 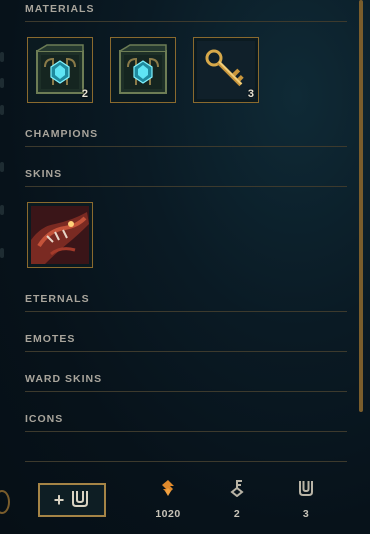 What do you see at coordinates (43, 174) in the screenshot?
I see `section-skins-title: SKINS` at bounding box center [43, 174].